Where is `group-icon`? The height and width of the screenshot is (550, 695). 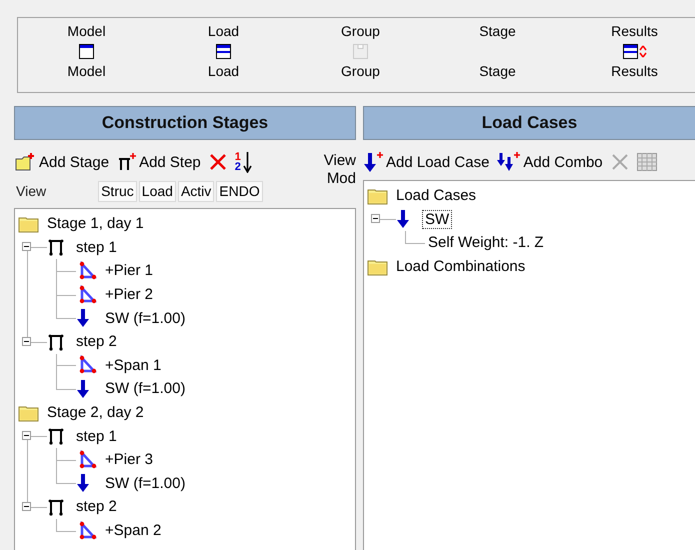
group-icon is located at coordinates (360, 51).